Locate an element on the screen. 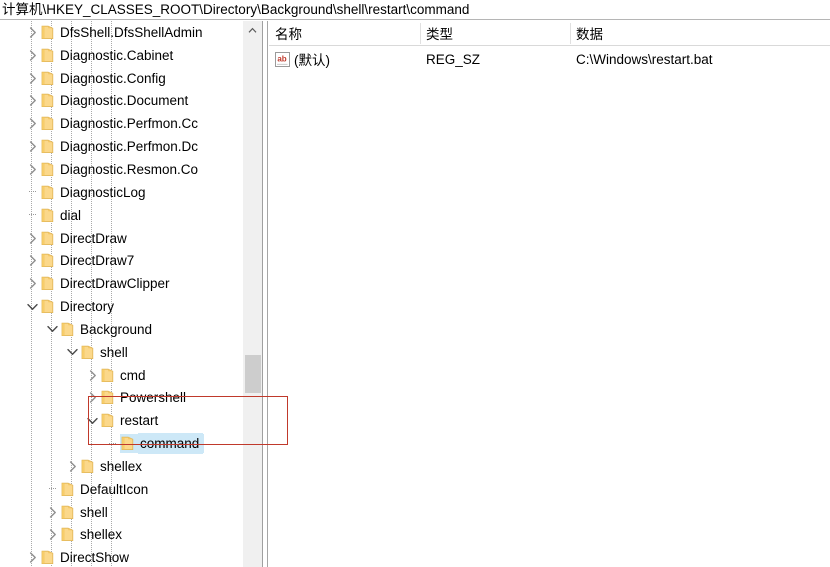  tree-item-content: Background is located at coordinates (107, 329).